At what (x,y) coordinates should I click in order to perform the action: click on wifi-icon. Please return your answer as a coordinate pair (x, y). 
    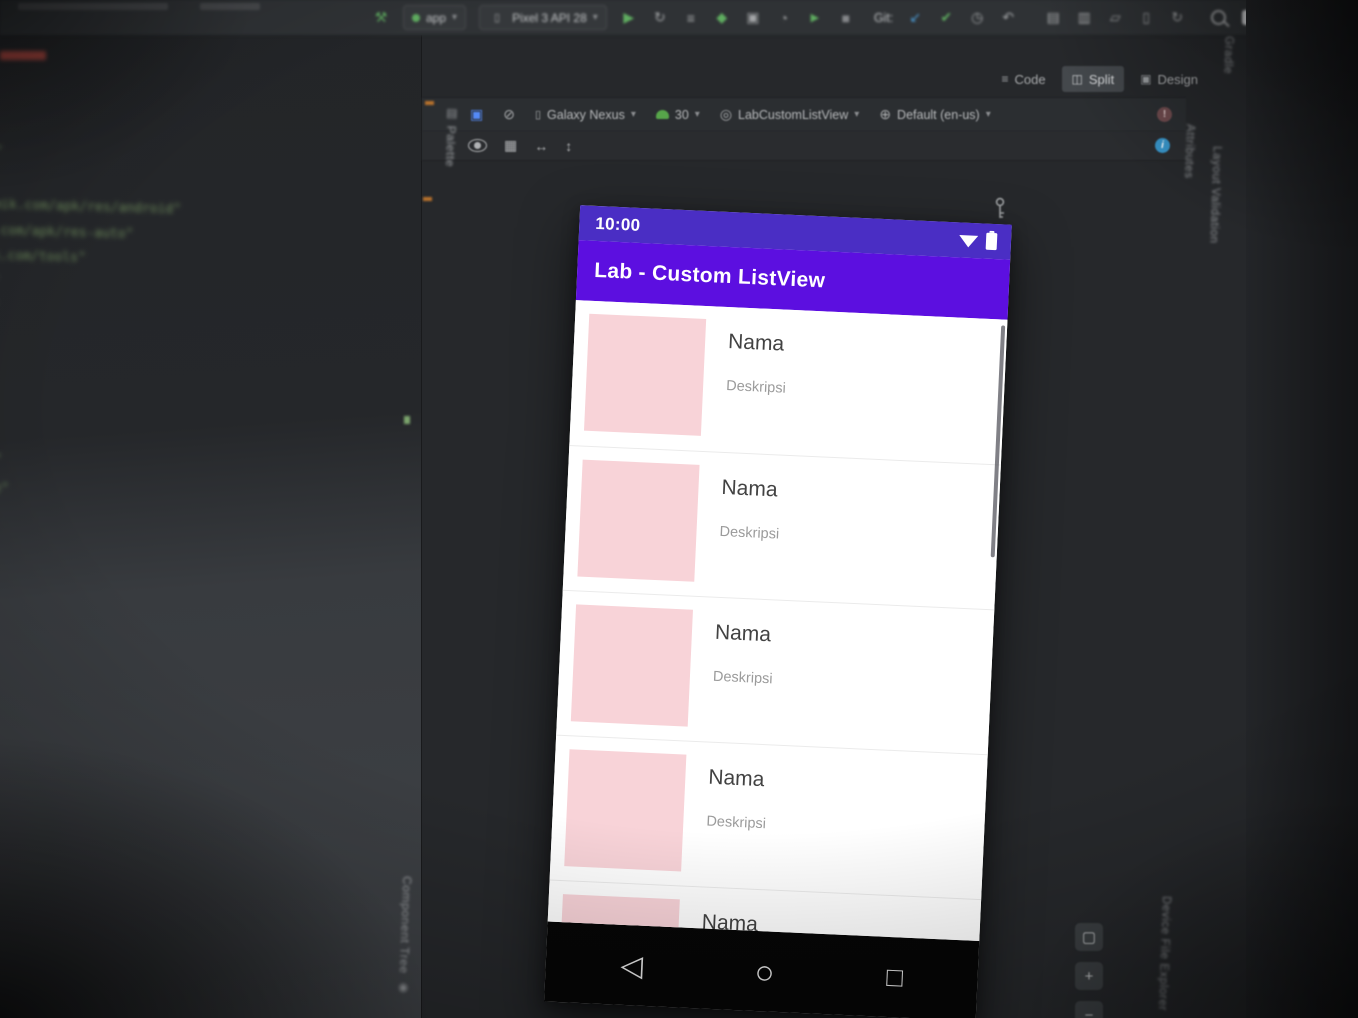
    Looking at the image, I should click on (969, 240).